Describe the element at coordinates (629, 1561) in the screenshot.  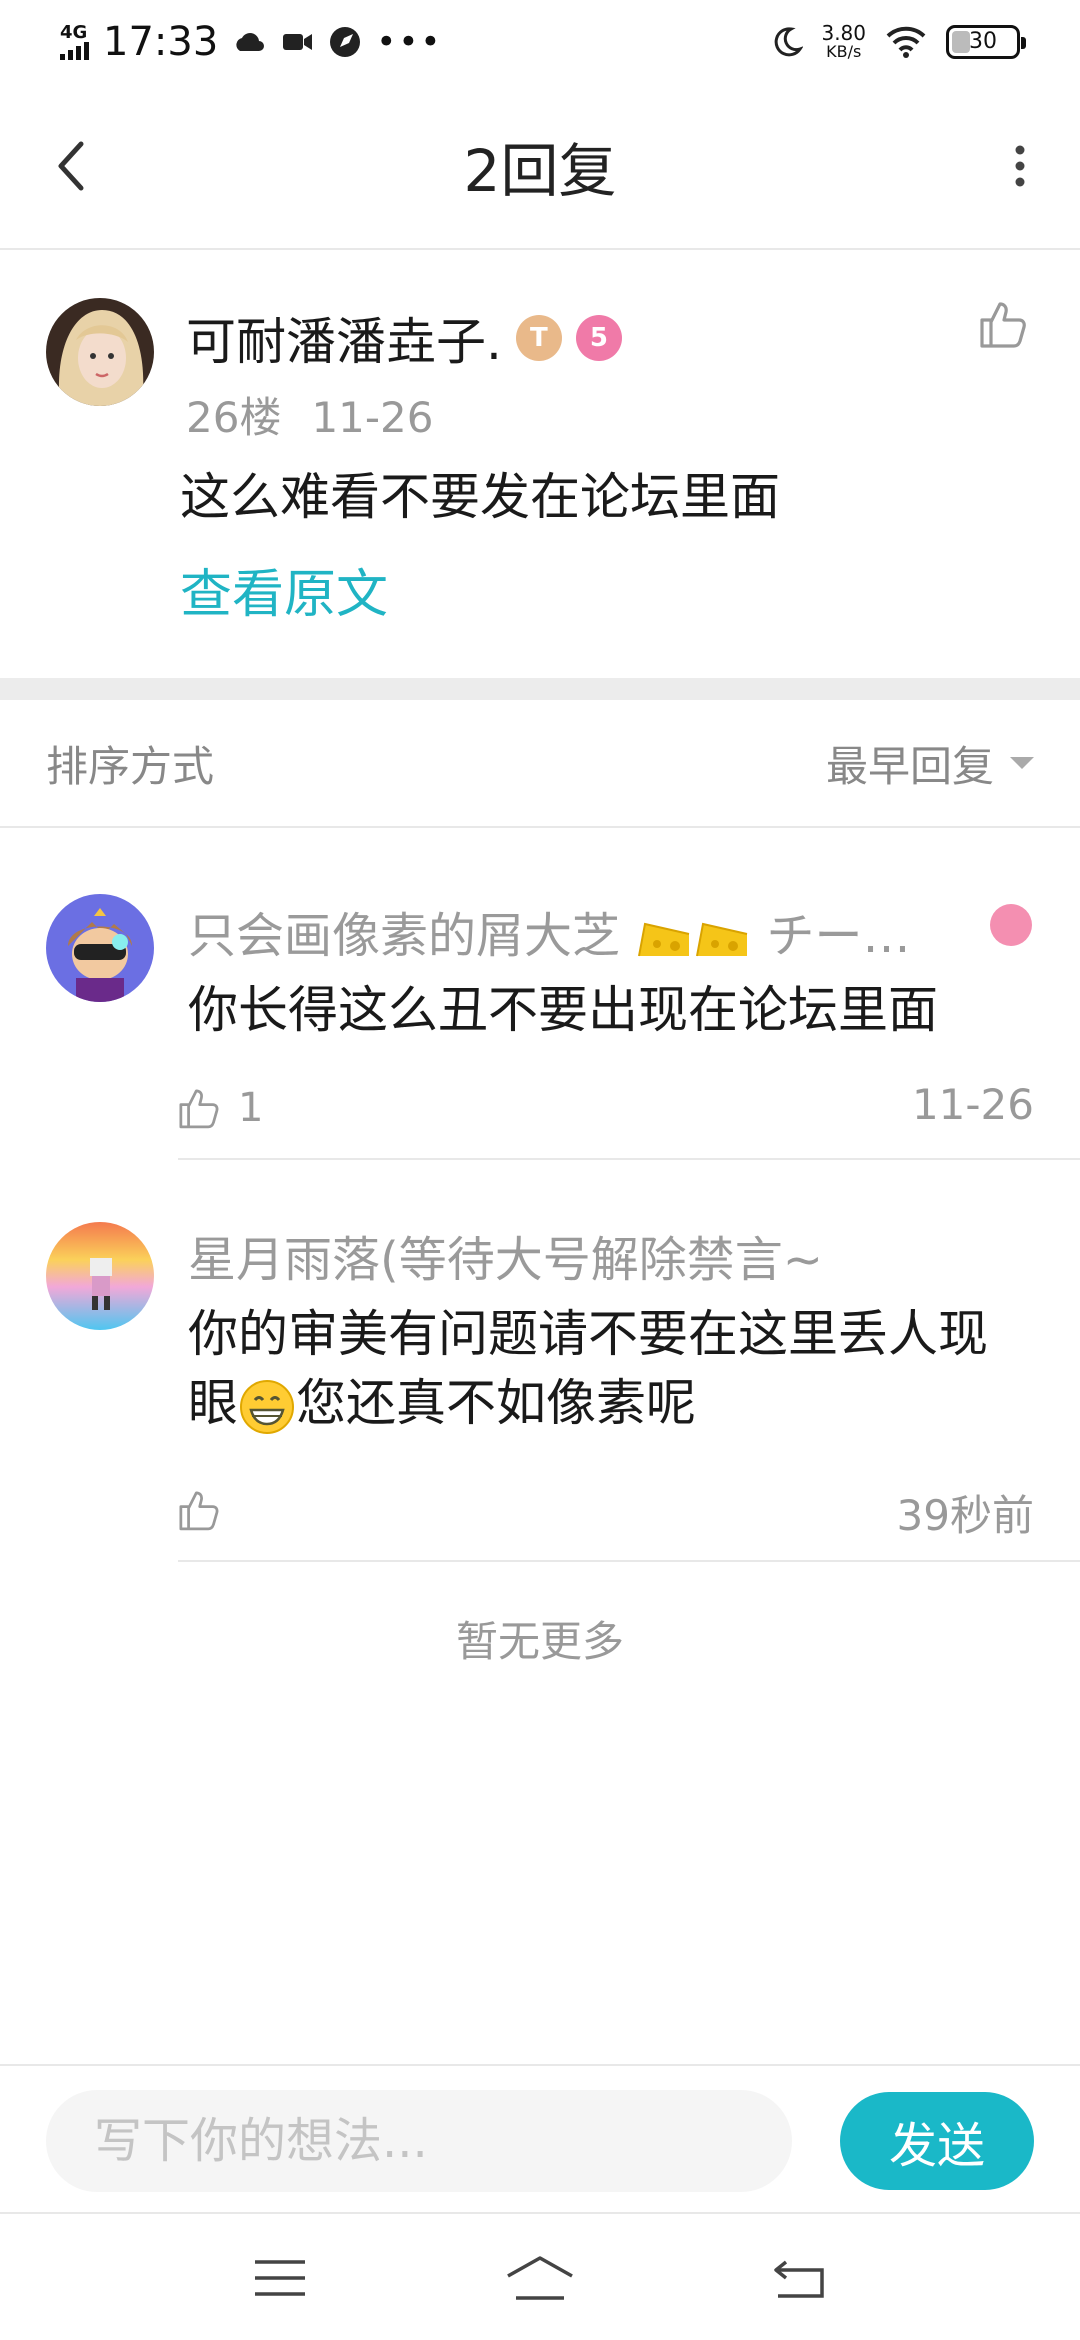
I see `reply-divider` at that location.